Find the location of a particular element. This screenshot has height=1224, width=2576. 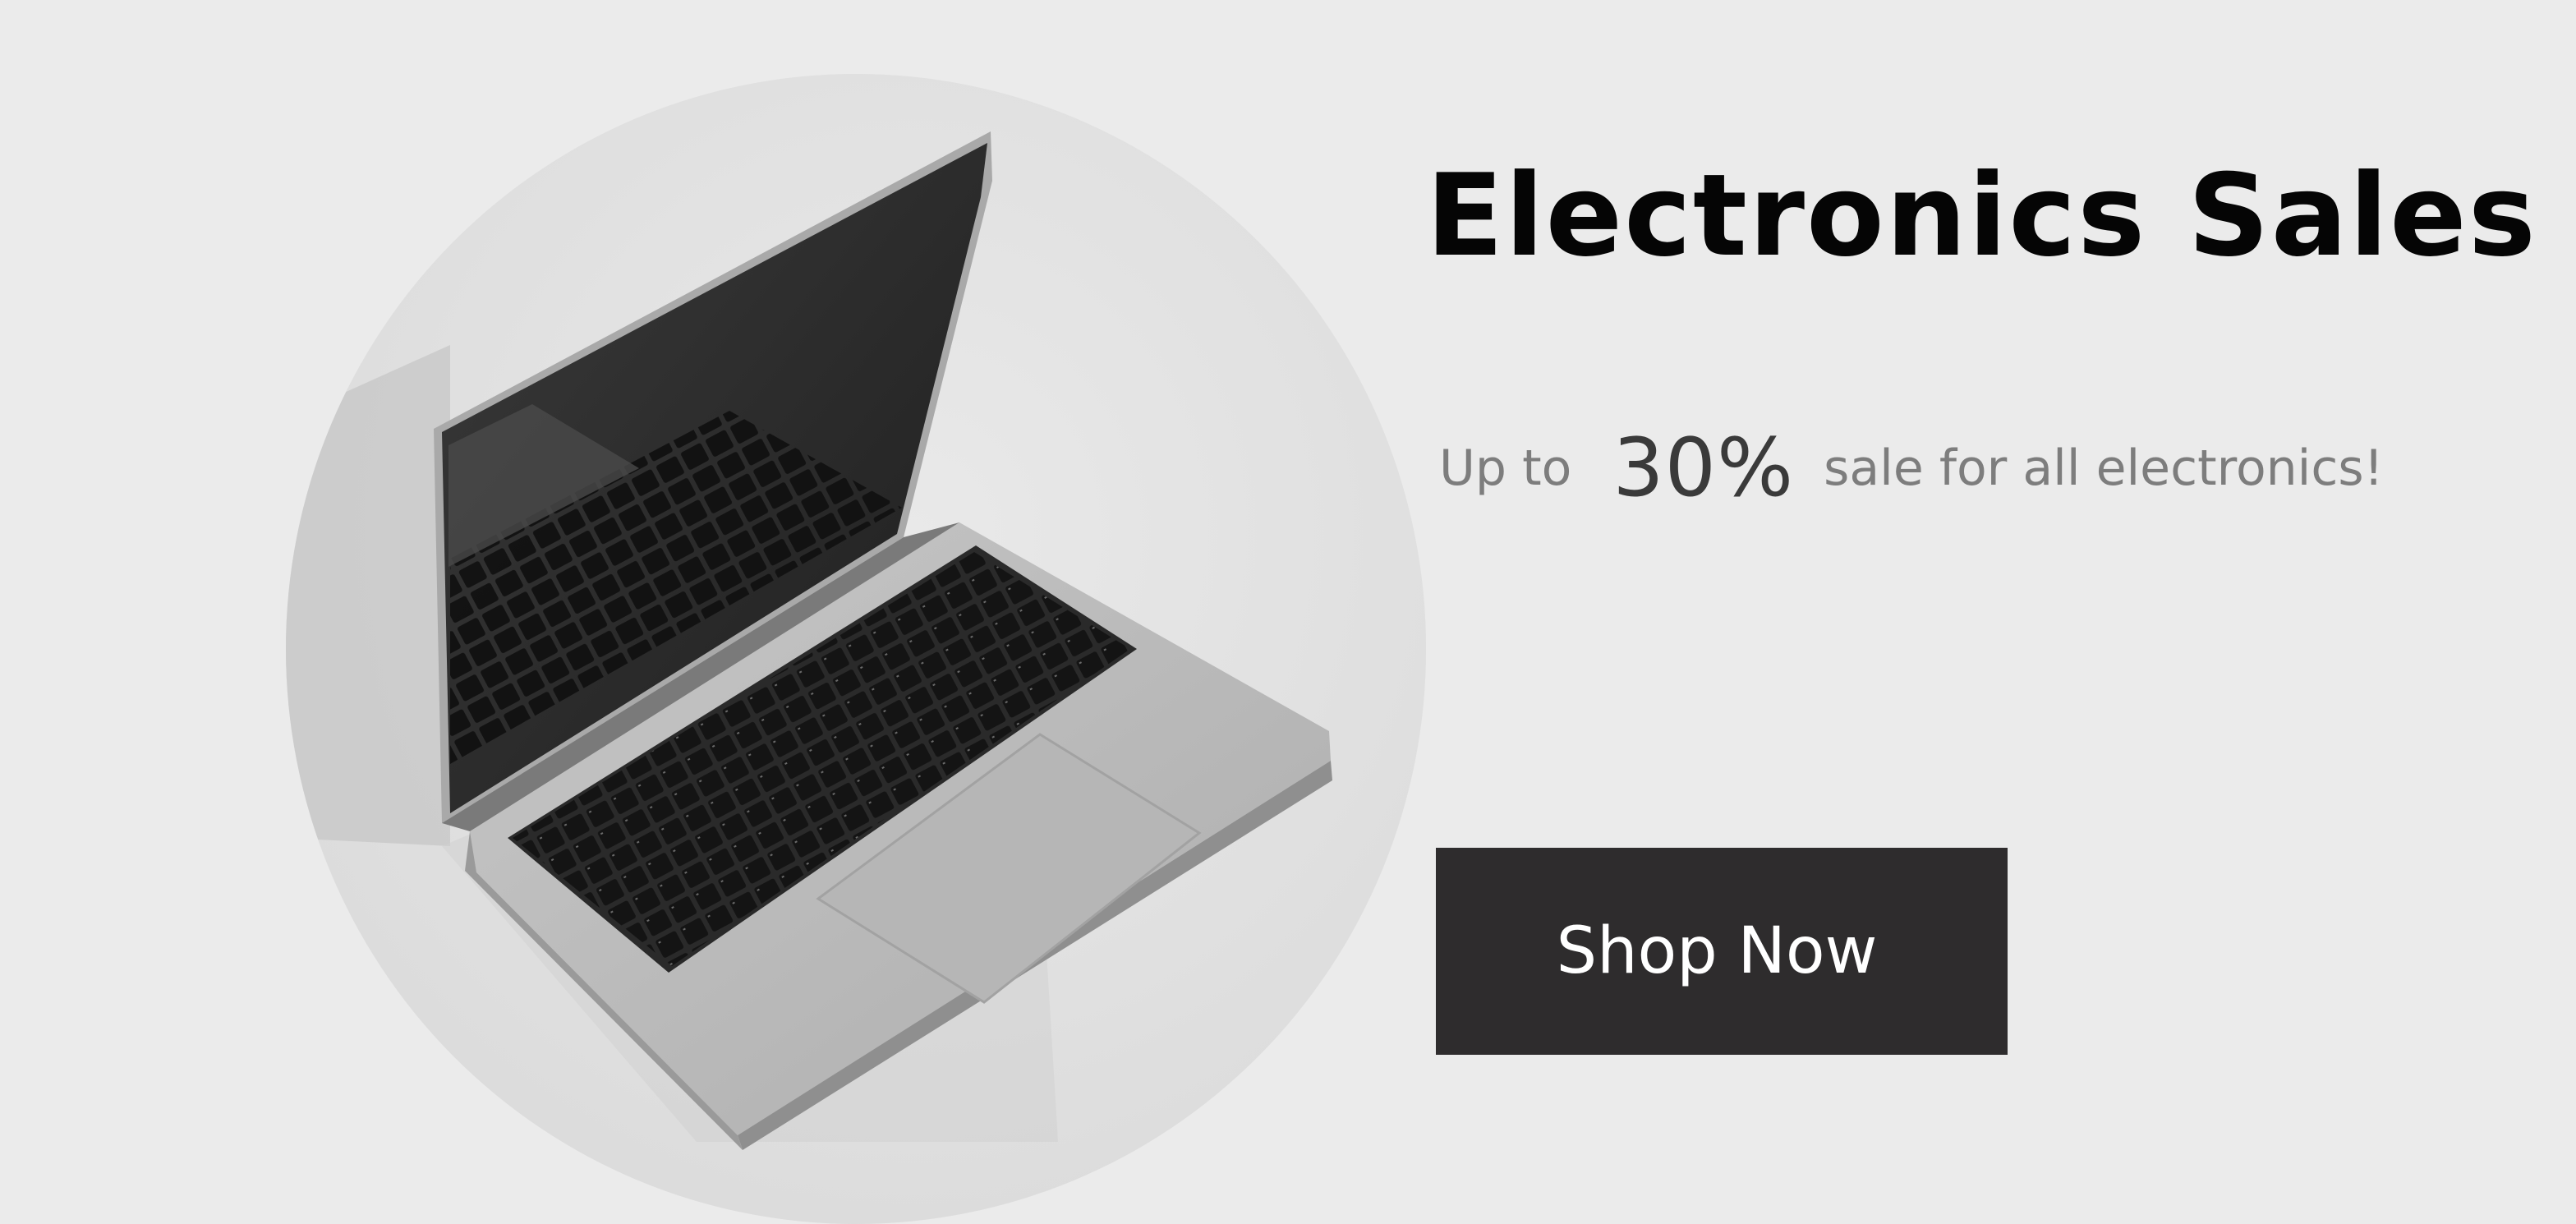

subline-prefix: Up to is located at coordinates (1505, 468).